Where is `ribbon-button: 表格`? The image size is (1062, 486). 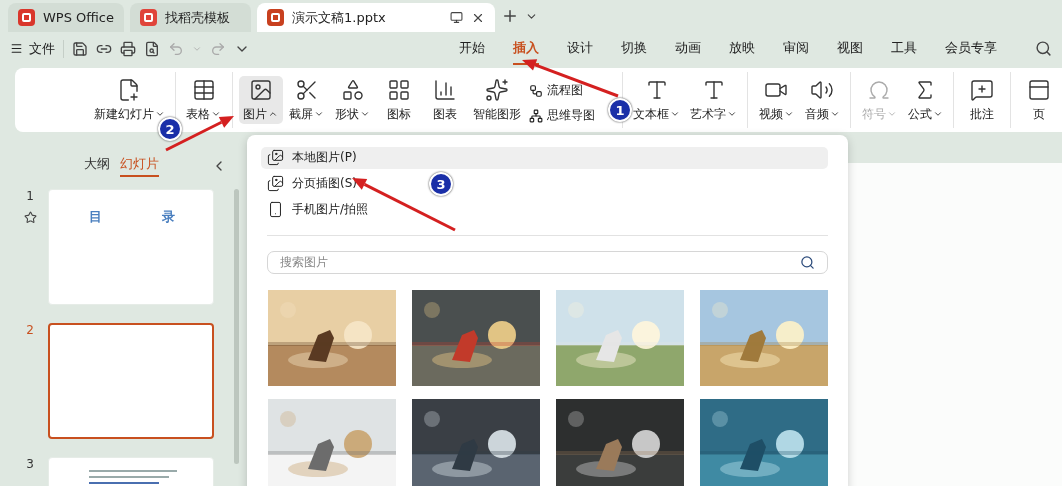
ribbon-button: 表格 is located at coordinates (203, 100).